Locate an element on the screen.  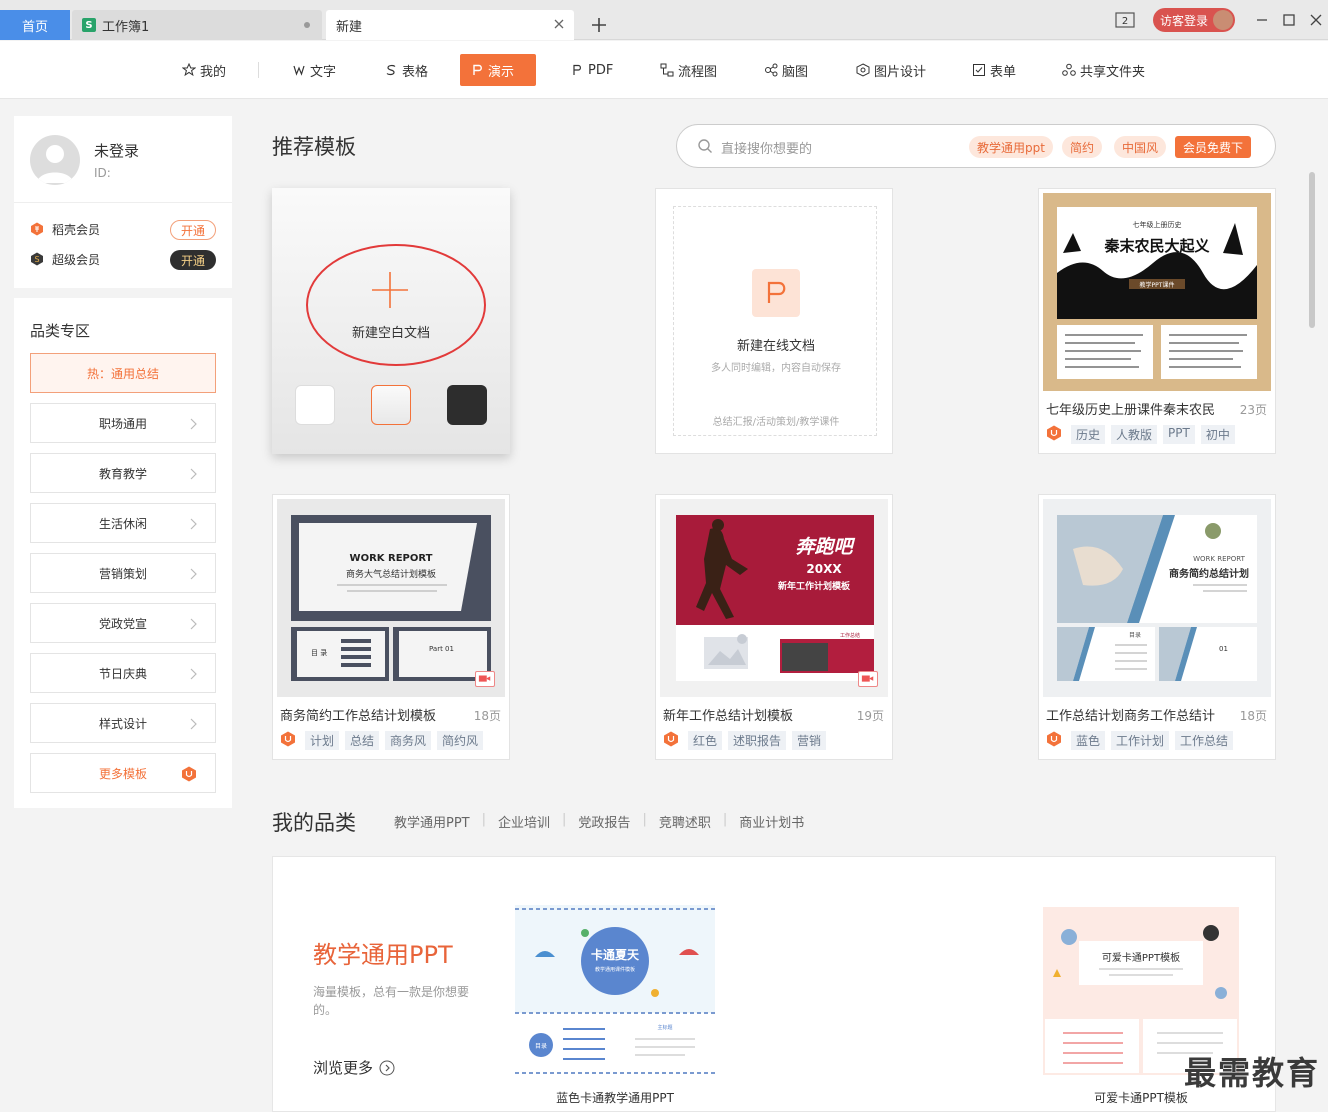
svg-text: 工作总结 is located at coordinates (850, 635).